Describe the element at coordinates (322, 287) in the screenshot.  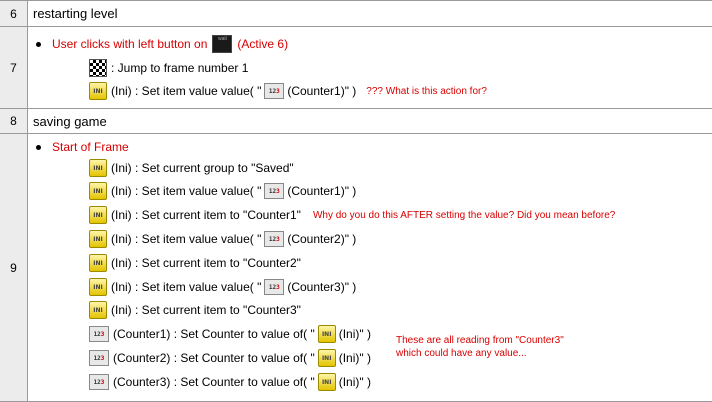
I see `action-text: (Counter3)" )` at that location.